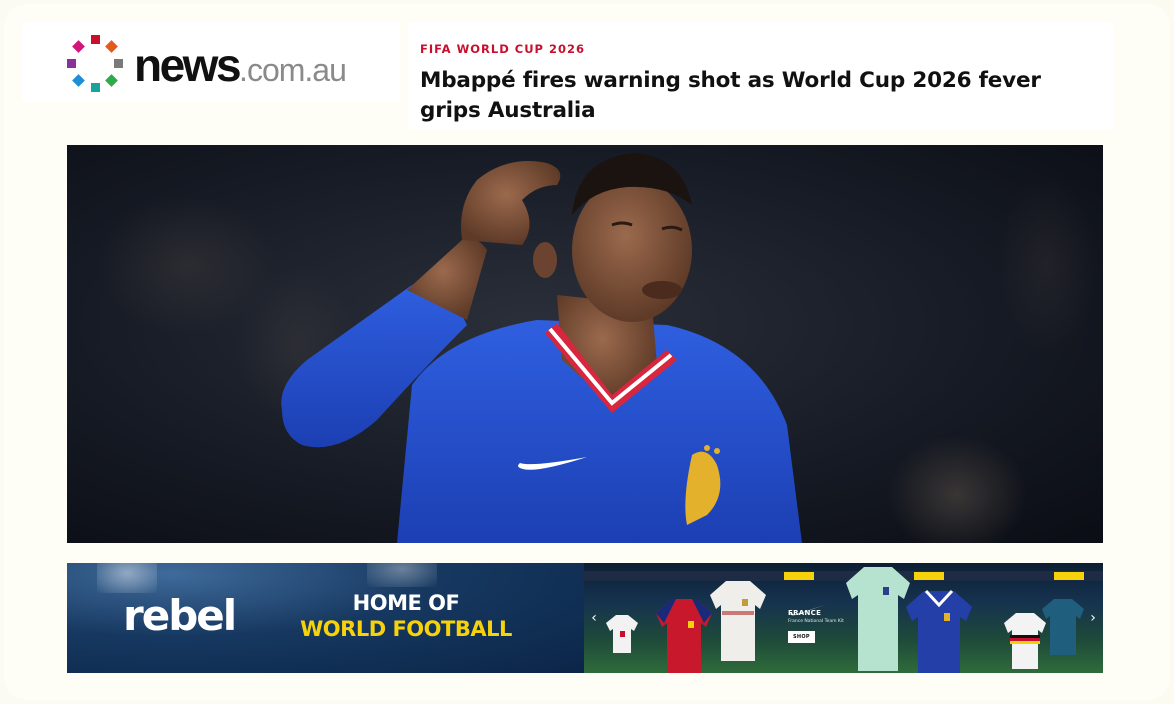 The height and width of the screenshot is (704, 1174). What do you see at coordinates (406, 603) in the screenshot?
I see `ad-tagline-line1: HOME OF` at bounding box center [406, 603].